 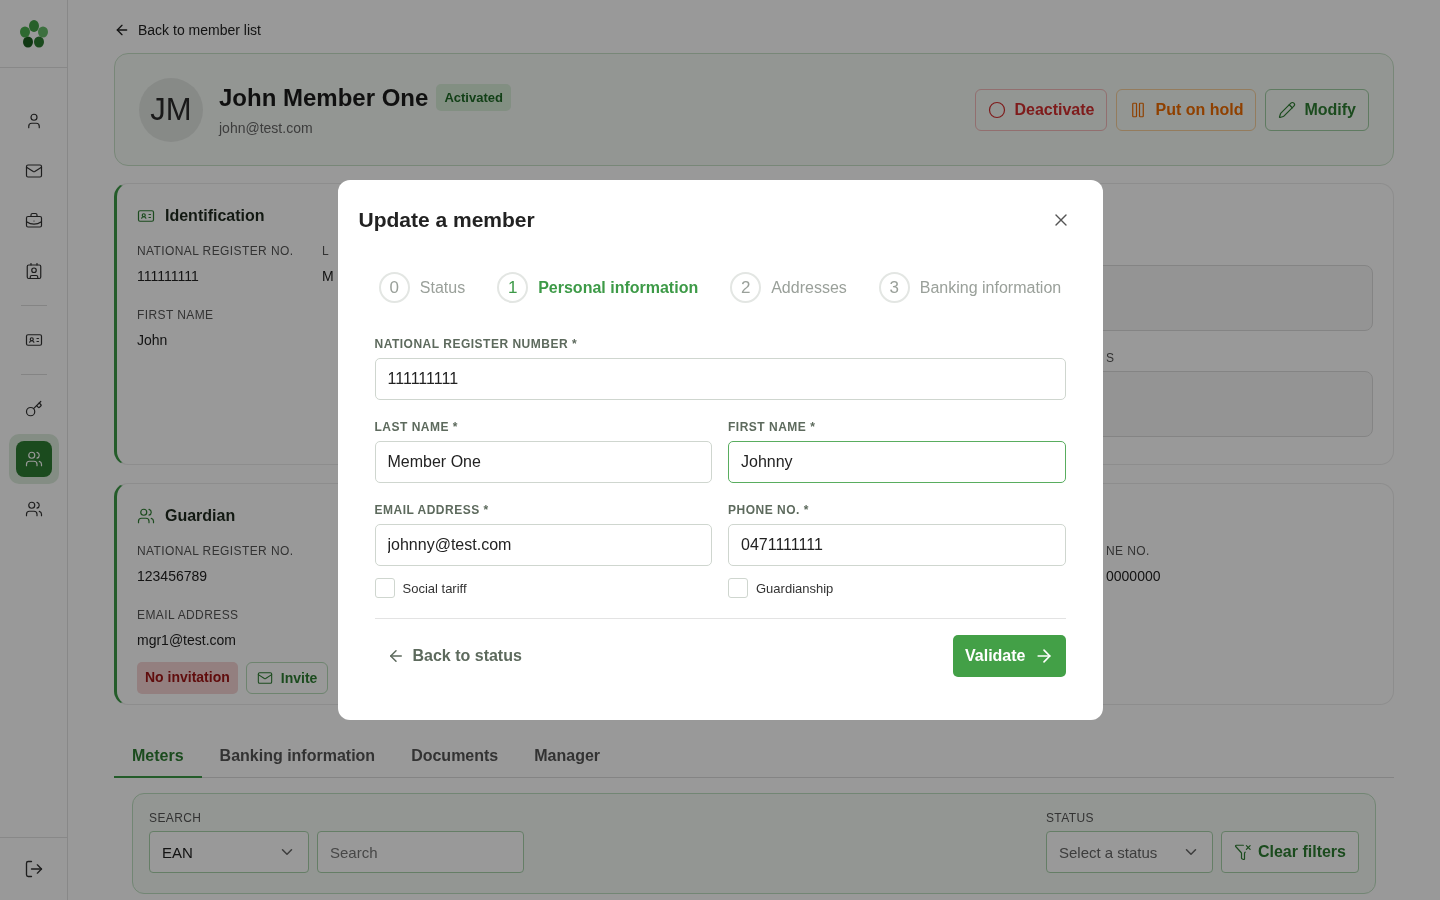 I want to click on invitation-badge: No invitation, so click(x=187, y=678).